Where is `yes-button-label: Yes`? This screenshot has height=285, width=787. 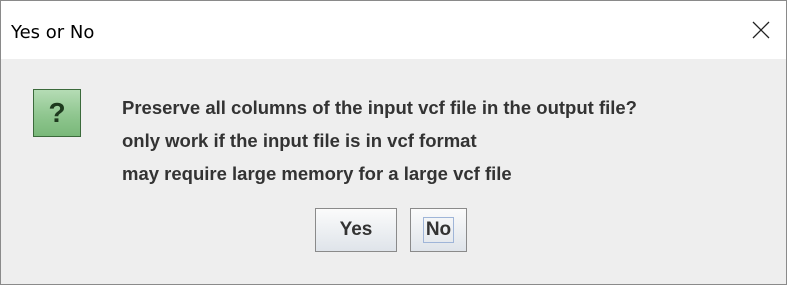
yes-button-label: Yes is located at coordinates (356, 229).